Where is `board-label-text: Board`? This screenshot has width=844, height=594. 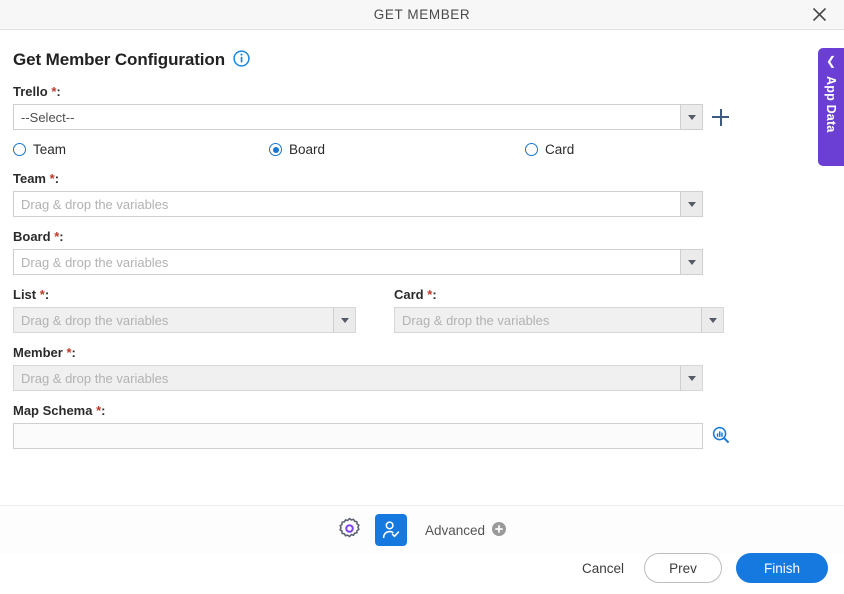
board-label-text: Board is located at coordinates (32, 236).